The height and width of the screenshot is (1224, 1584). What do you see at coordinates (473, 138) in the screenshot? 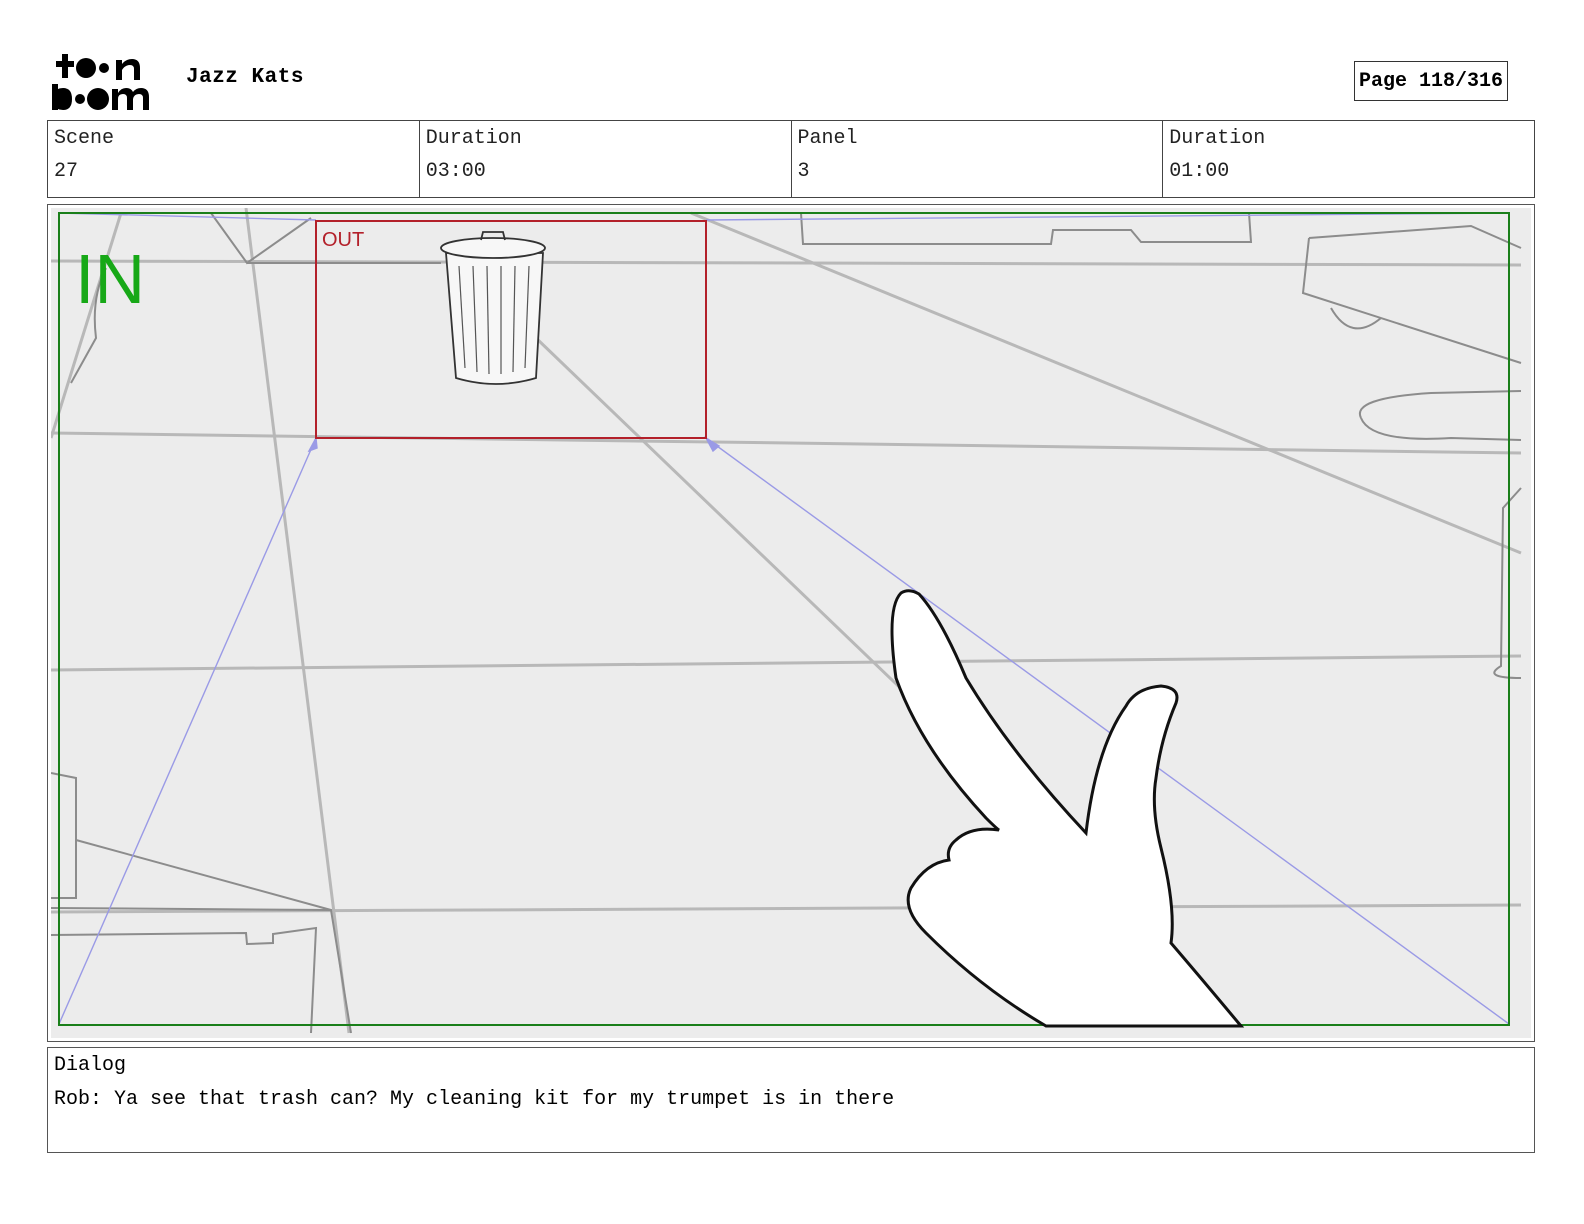
I see `scene-duration-label: Duration` at bounding box center [473, 138].